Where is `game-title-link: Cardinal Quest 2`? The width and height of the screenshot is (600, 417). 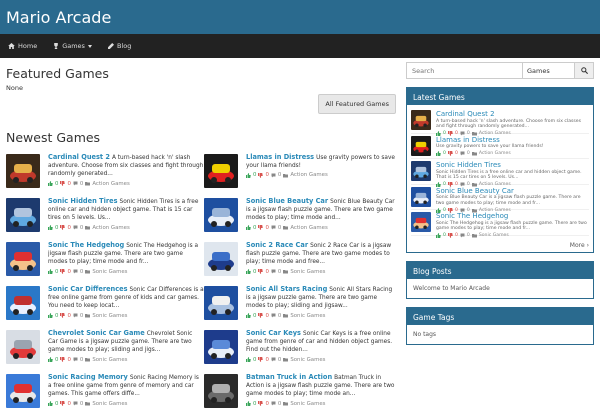 game-title-link: Cardinal Quest 2 is located at coordinates (79, 157).